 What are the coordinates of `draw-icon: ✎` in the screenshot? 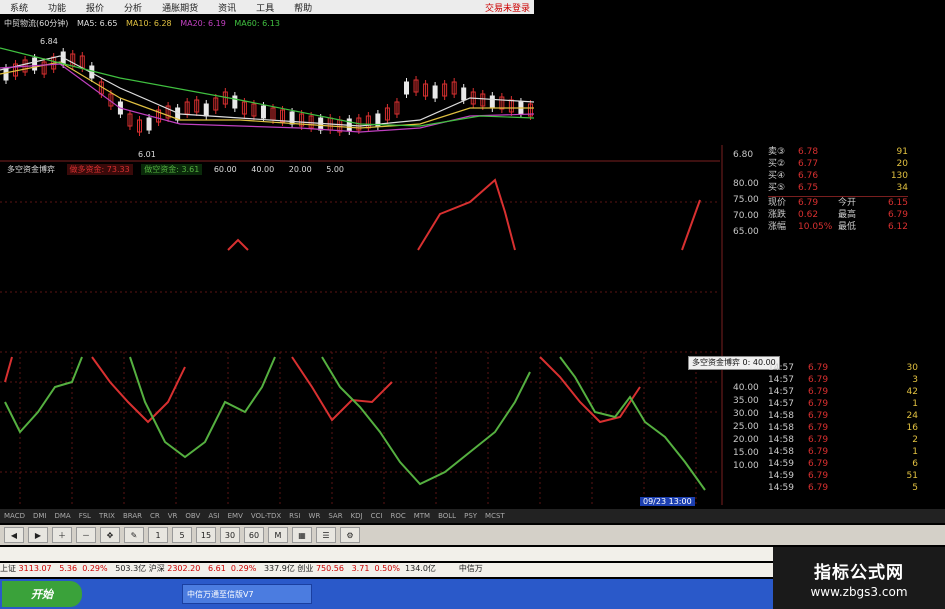 It's located at (134, 535).